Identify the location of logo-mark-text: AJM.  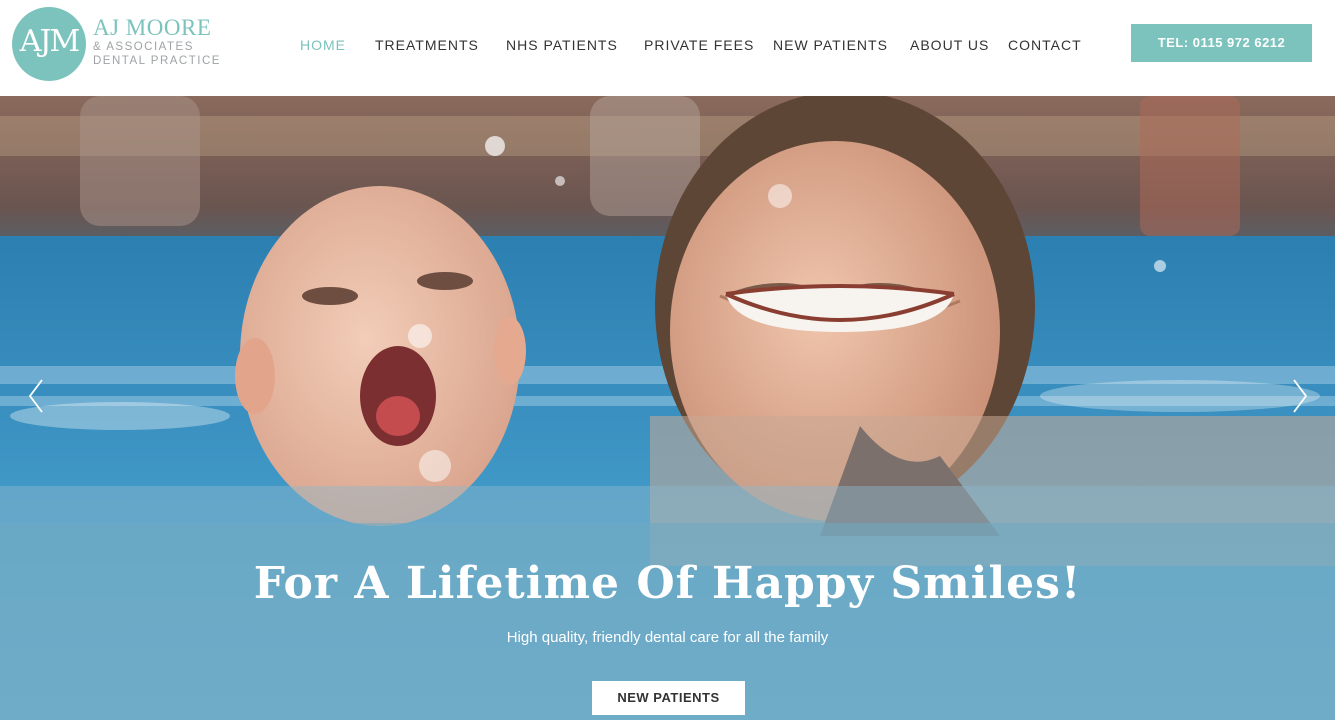
(49, 41).